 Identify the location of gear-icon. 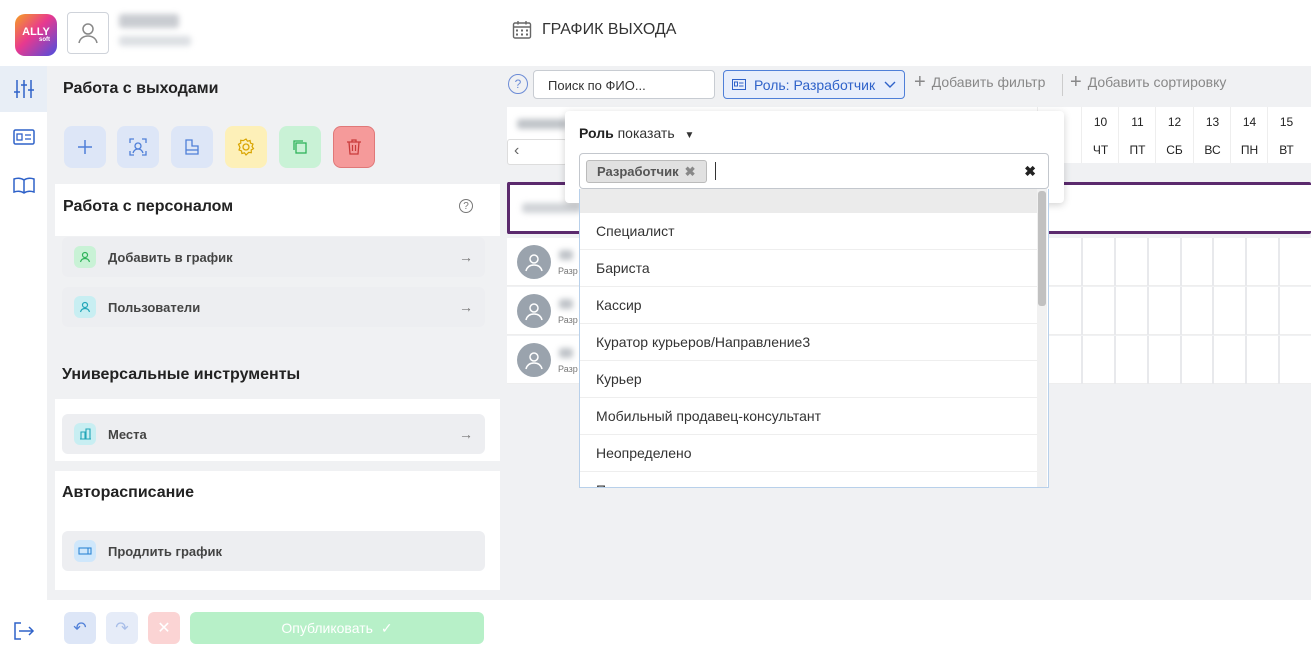
(246, 147).